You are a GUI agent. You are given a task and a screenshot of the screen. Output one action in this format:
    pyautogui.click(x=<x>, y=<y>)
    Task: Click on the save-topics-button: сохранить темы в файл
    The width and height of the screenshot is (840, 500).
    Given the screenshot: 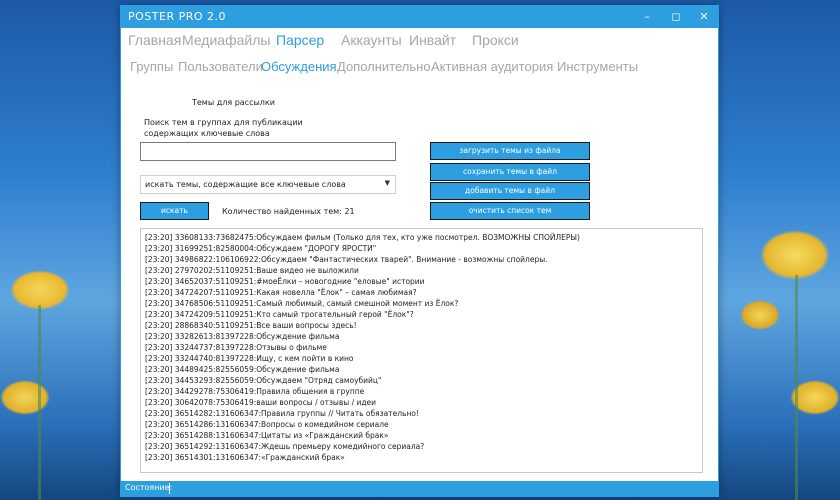 What is the action you would take?
    pyautogui.click(x=510, y=172)
    